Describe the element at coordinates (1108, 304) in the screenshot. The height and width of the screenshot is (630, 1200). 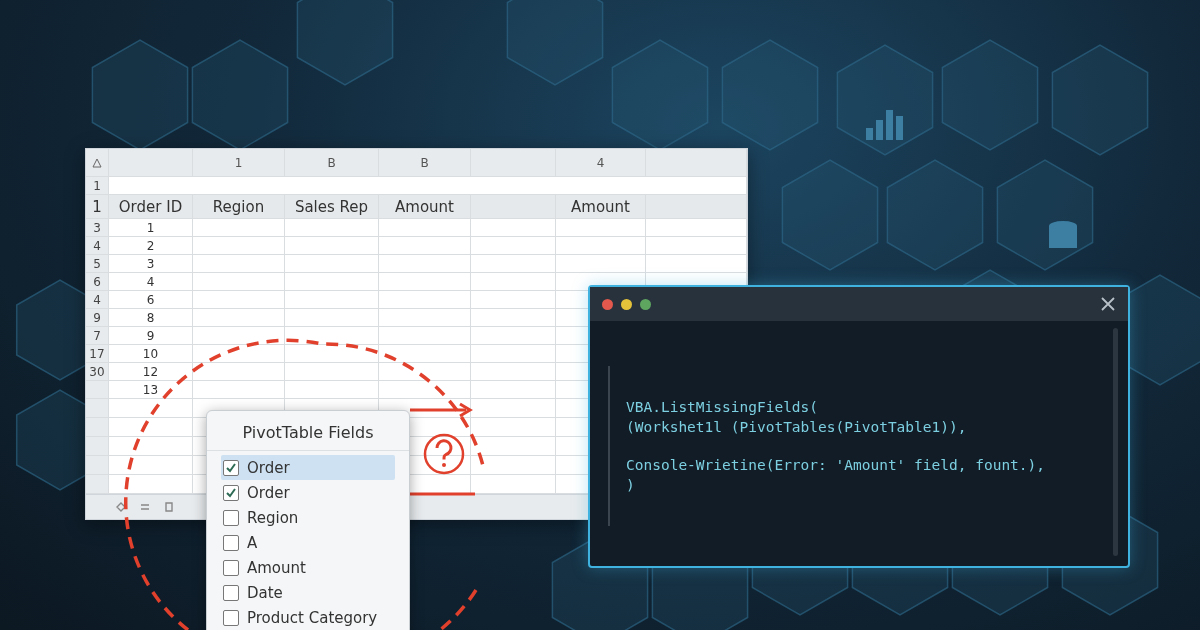
I see `close-icon` at that location.